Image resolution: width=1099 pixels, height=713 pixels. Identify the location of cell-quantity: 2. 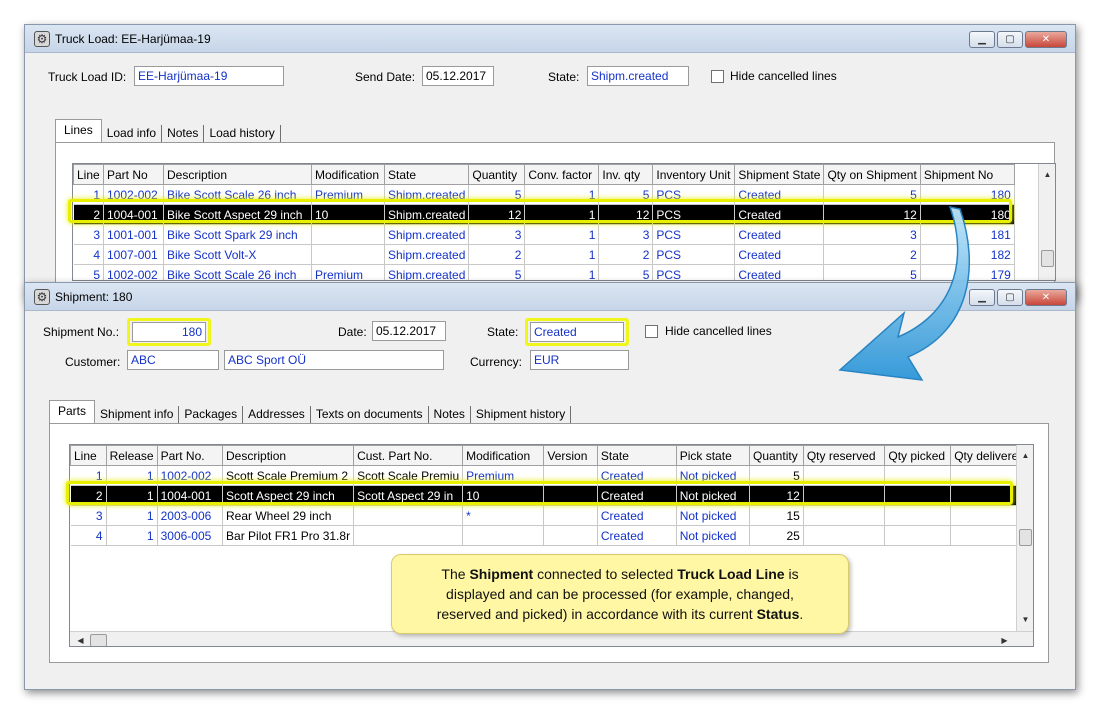
(497, 254).